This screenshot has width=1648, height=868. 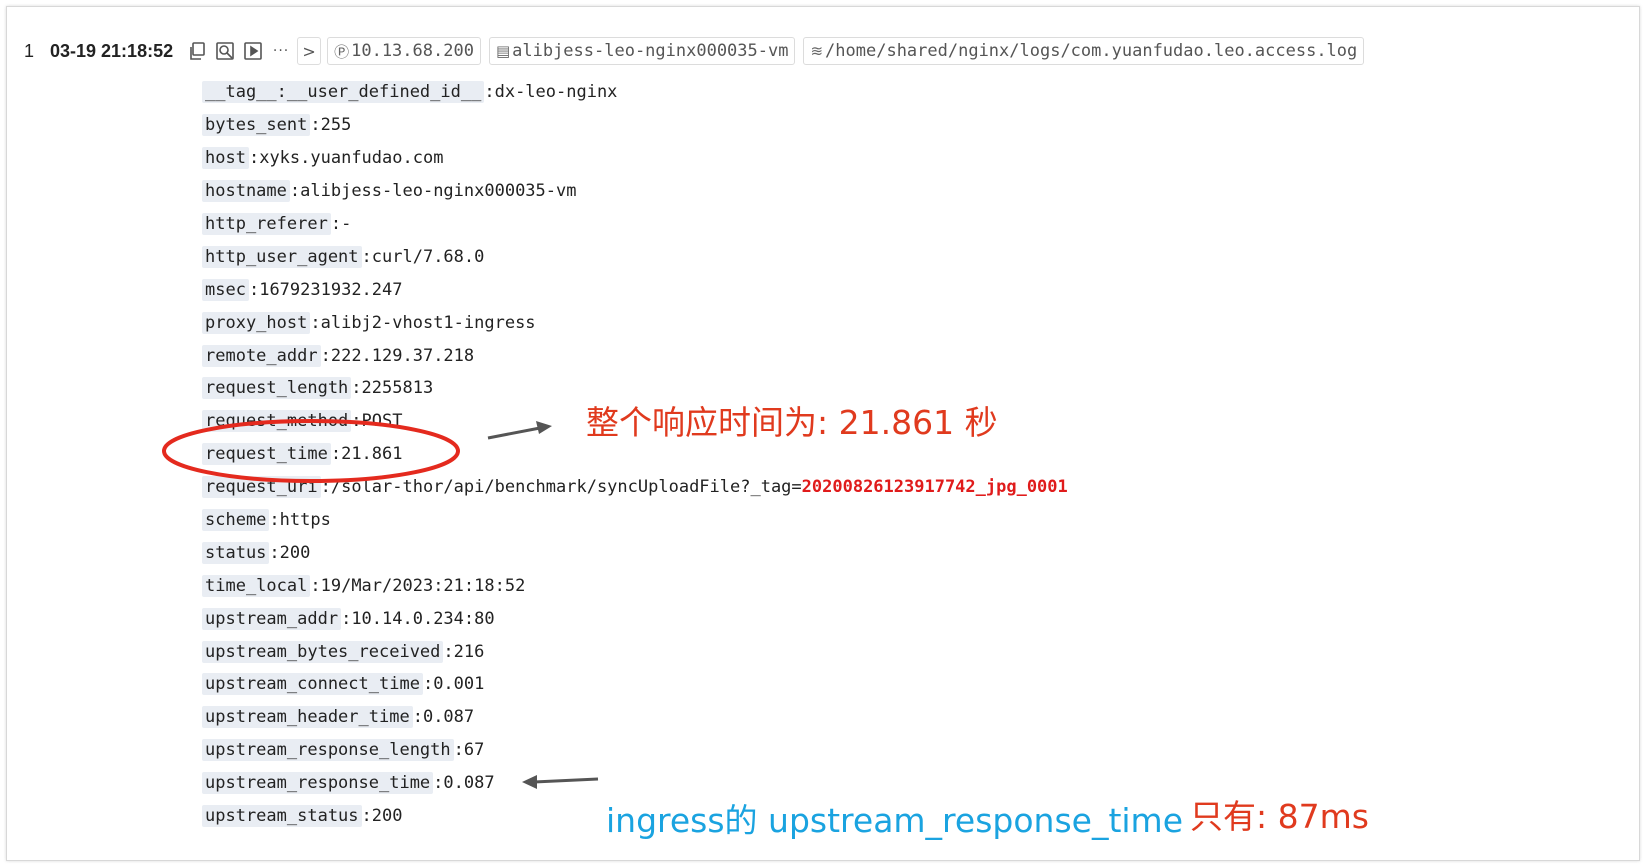 What do you see at coordinates (635, 585) in the screenshot?
I see `field-row: time_local:19/Mar/2023:21:18:52` at bounding box center [635, 585].